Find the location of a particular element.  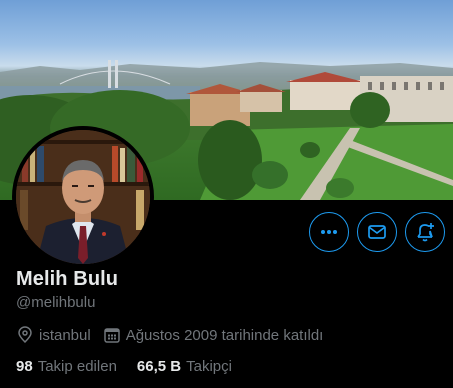

more-icon is located at coordinates (329, 232).